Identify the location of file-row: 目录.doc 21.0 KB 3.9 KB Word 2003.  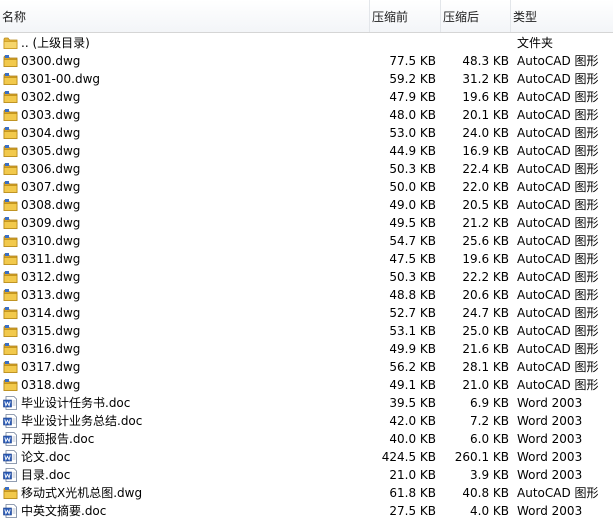
(306, 475).